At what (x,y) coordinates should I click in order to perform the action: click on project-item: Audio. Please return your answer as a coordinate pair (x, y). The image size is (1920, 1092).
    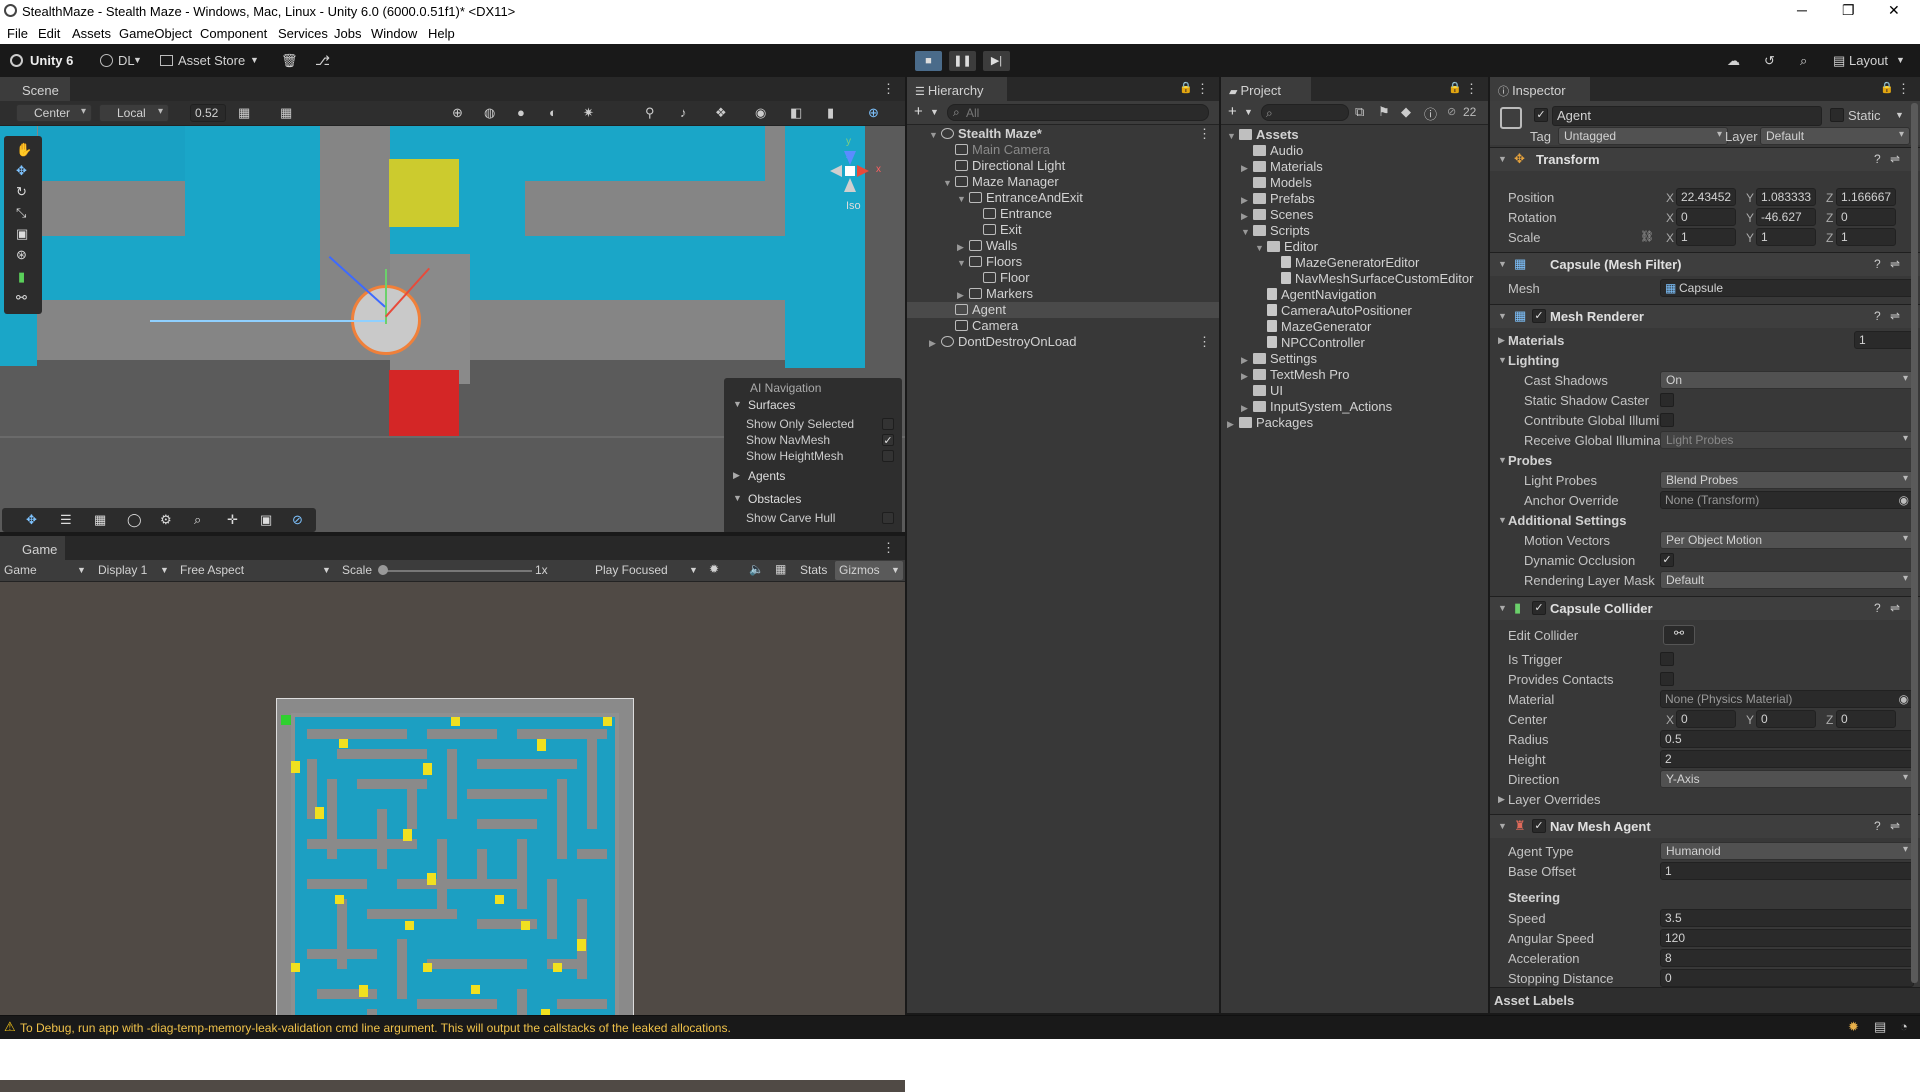
    Looking at the image, I should click on (1354, 151).